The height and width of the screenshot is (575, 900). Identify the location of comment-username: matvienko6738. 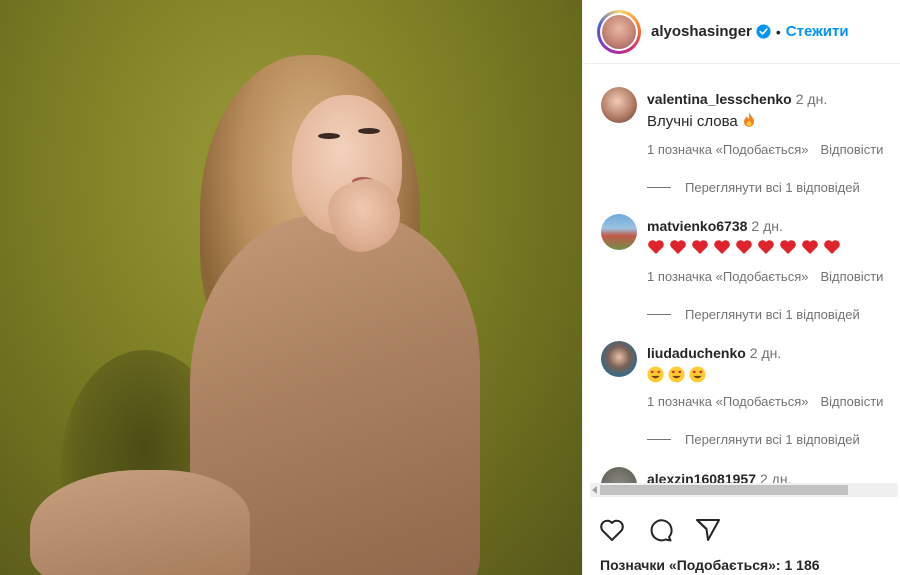
(697, 226).